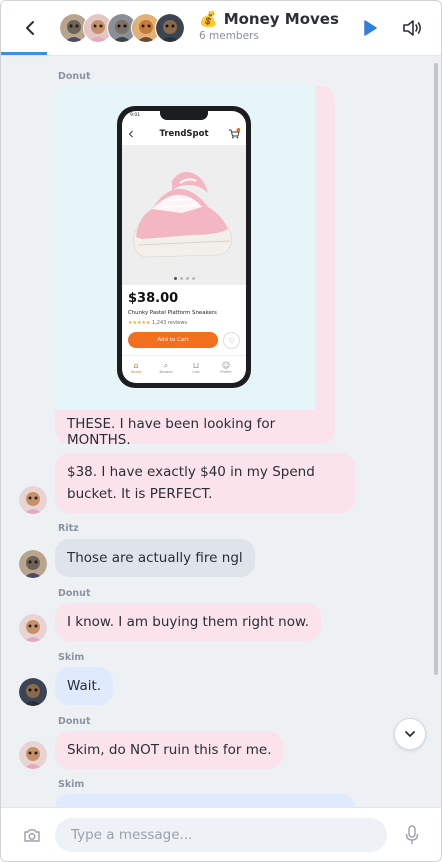 This screenshot has height=862, width=442. What do you see at coordinates (231, 340) in the screenshot?
I see `heart-icon: ♡` at bounding box center [231, 340].